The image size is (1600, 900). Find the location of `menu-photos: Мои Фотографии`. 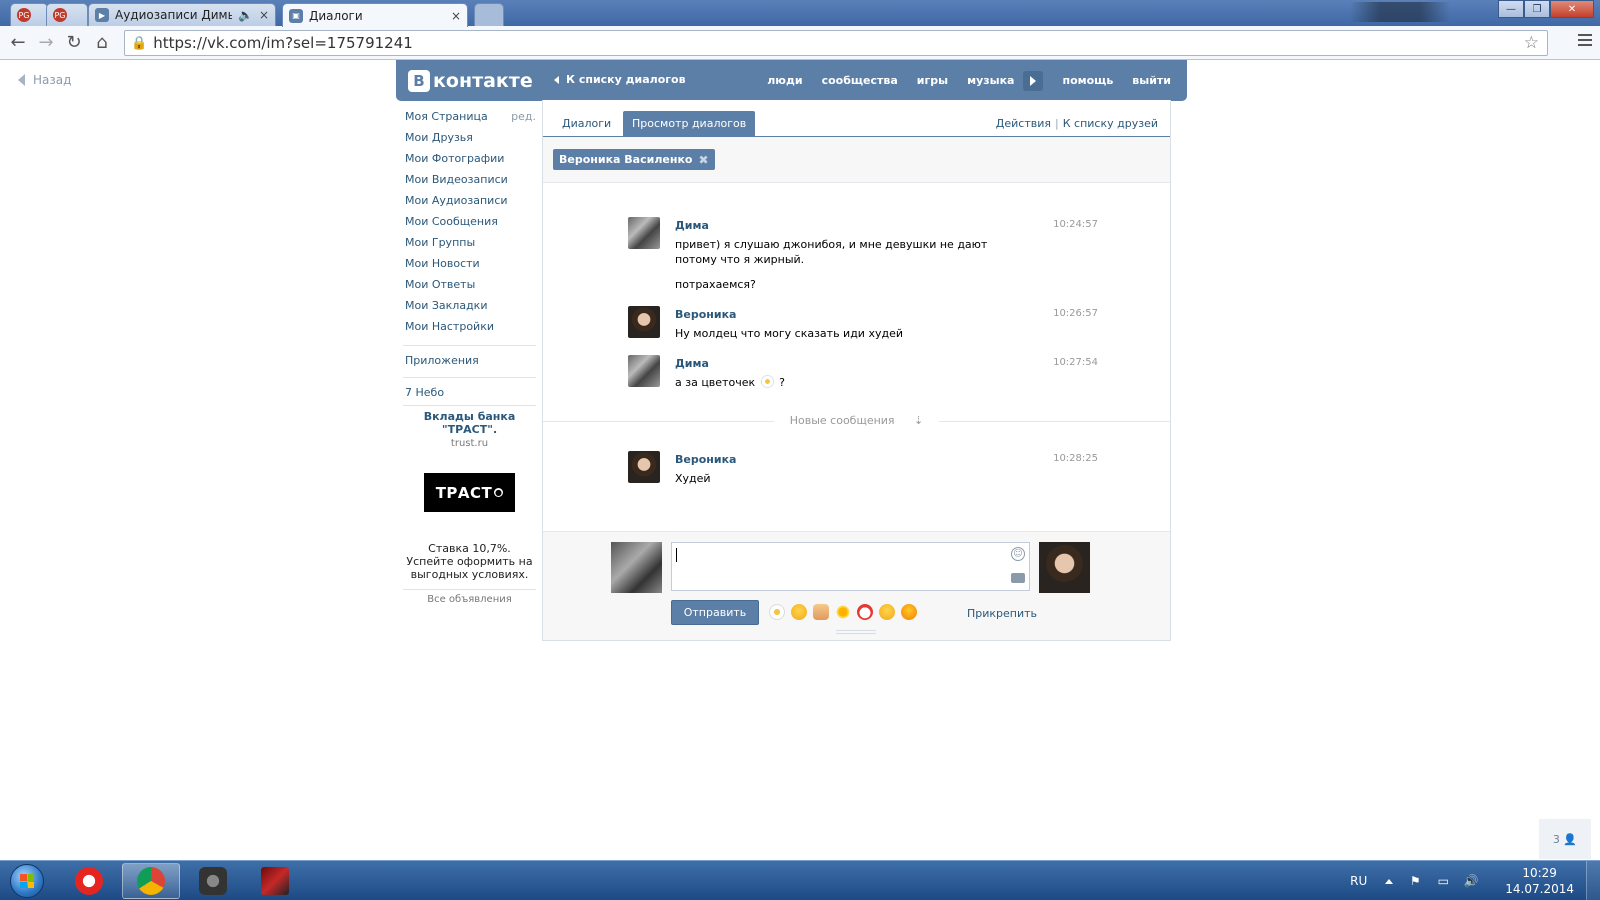

menu-photos: Мои Фотографии is located at coordinates (469, 162).